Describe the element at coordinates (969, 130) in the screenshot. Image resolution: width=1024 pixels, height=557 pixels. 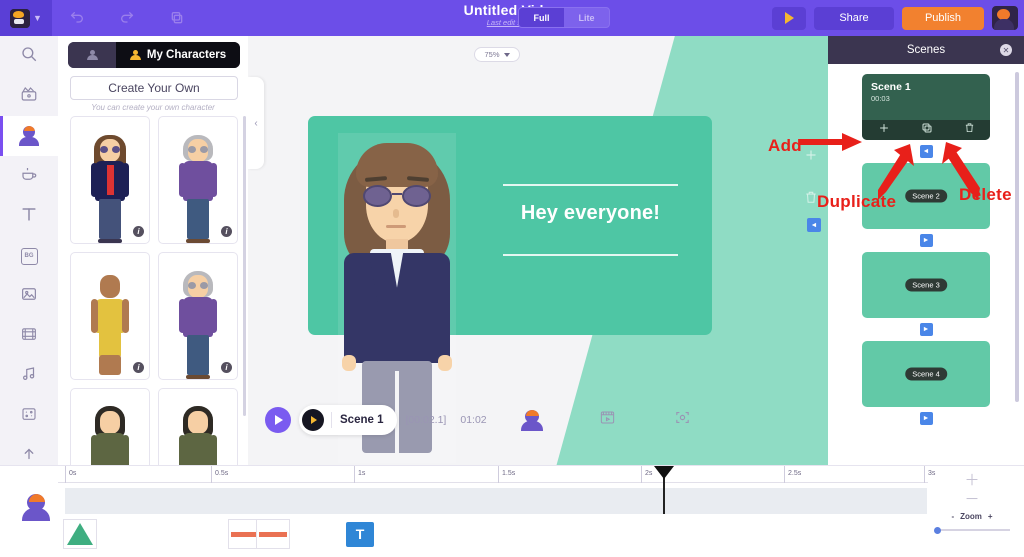
I see `delete-scene-button` at that location.